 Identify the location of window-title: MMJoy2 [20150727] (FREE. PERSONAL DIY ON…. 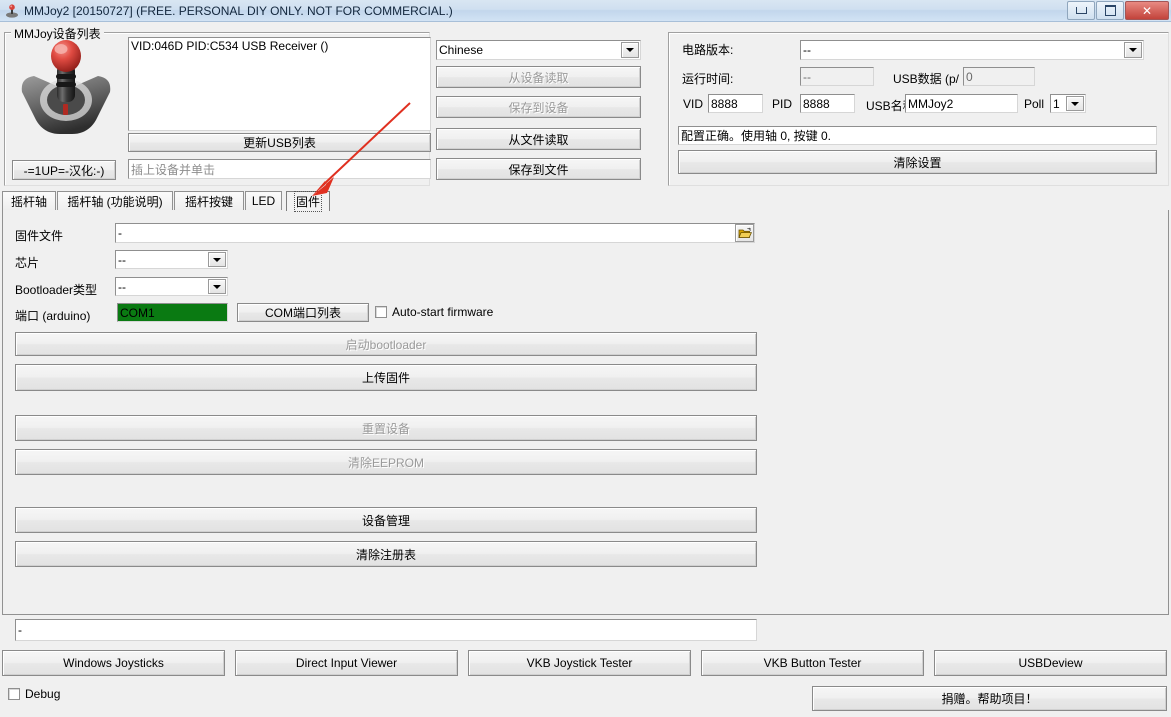
(238, 10).